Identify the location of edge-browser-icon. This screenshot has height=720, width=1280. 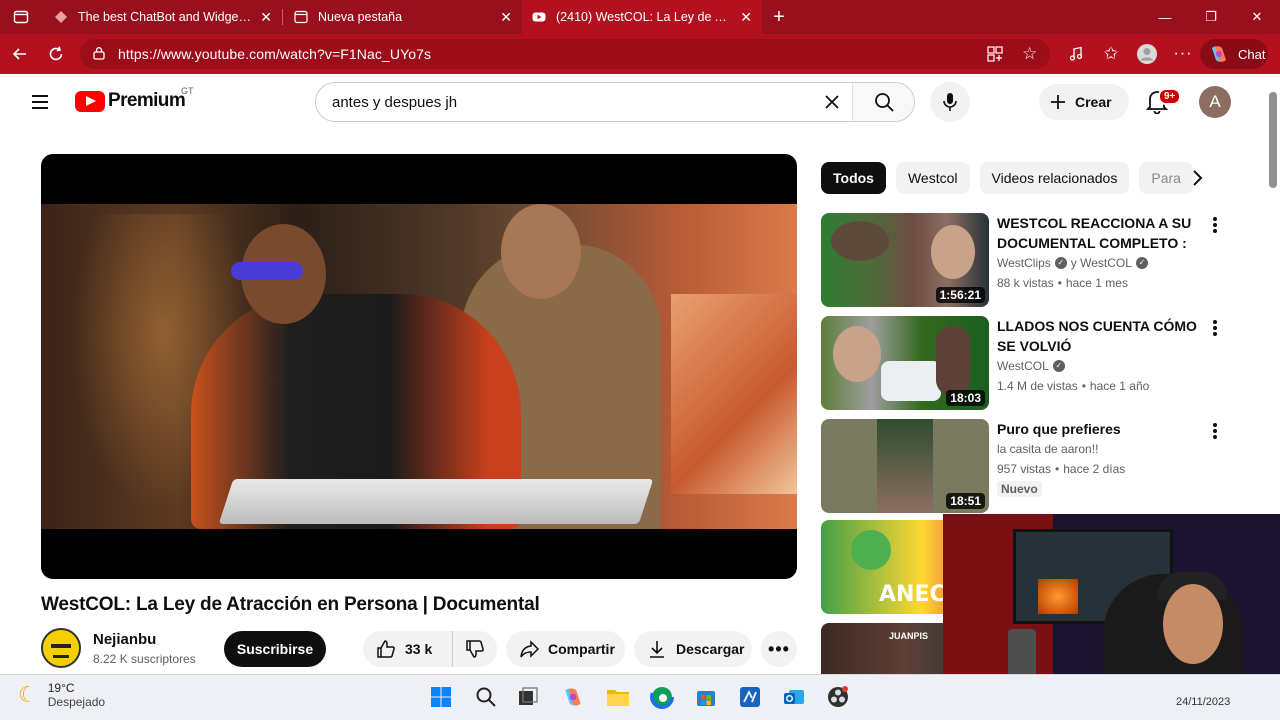
(662, 697).